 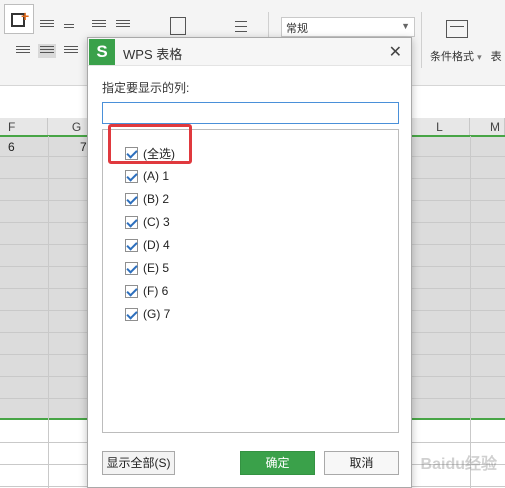 I want to click on list-item-column-c: (C) 3, so click(x=147, y=222).